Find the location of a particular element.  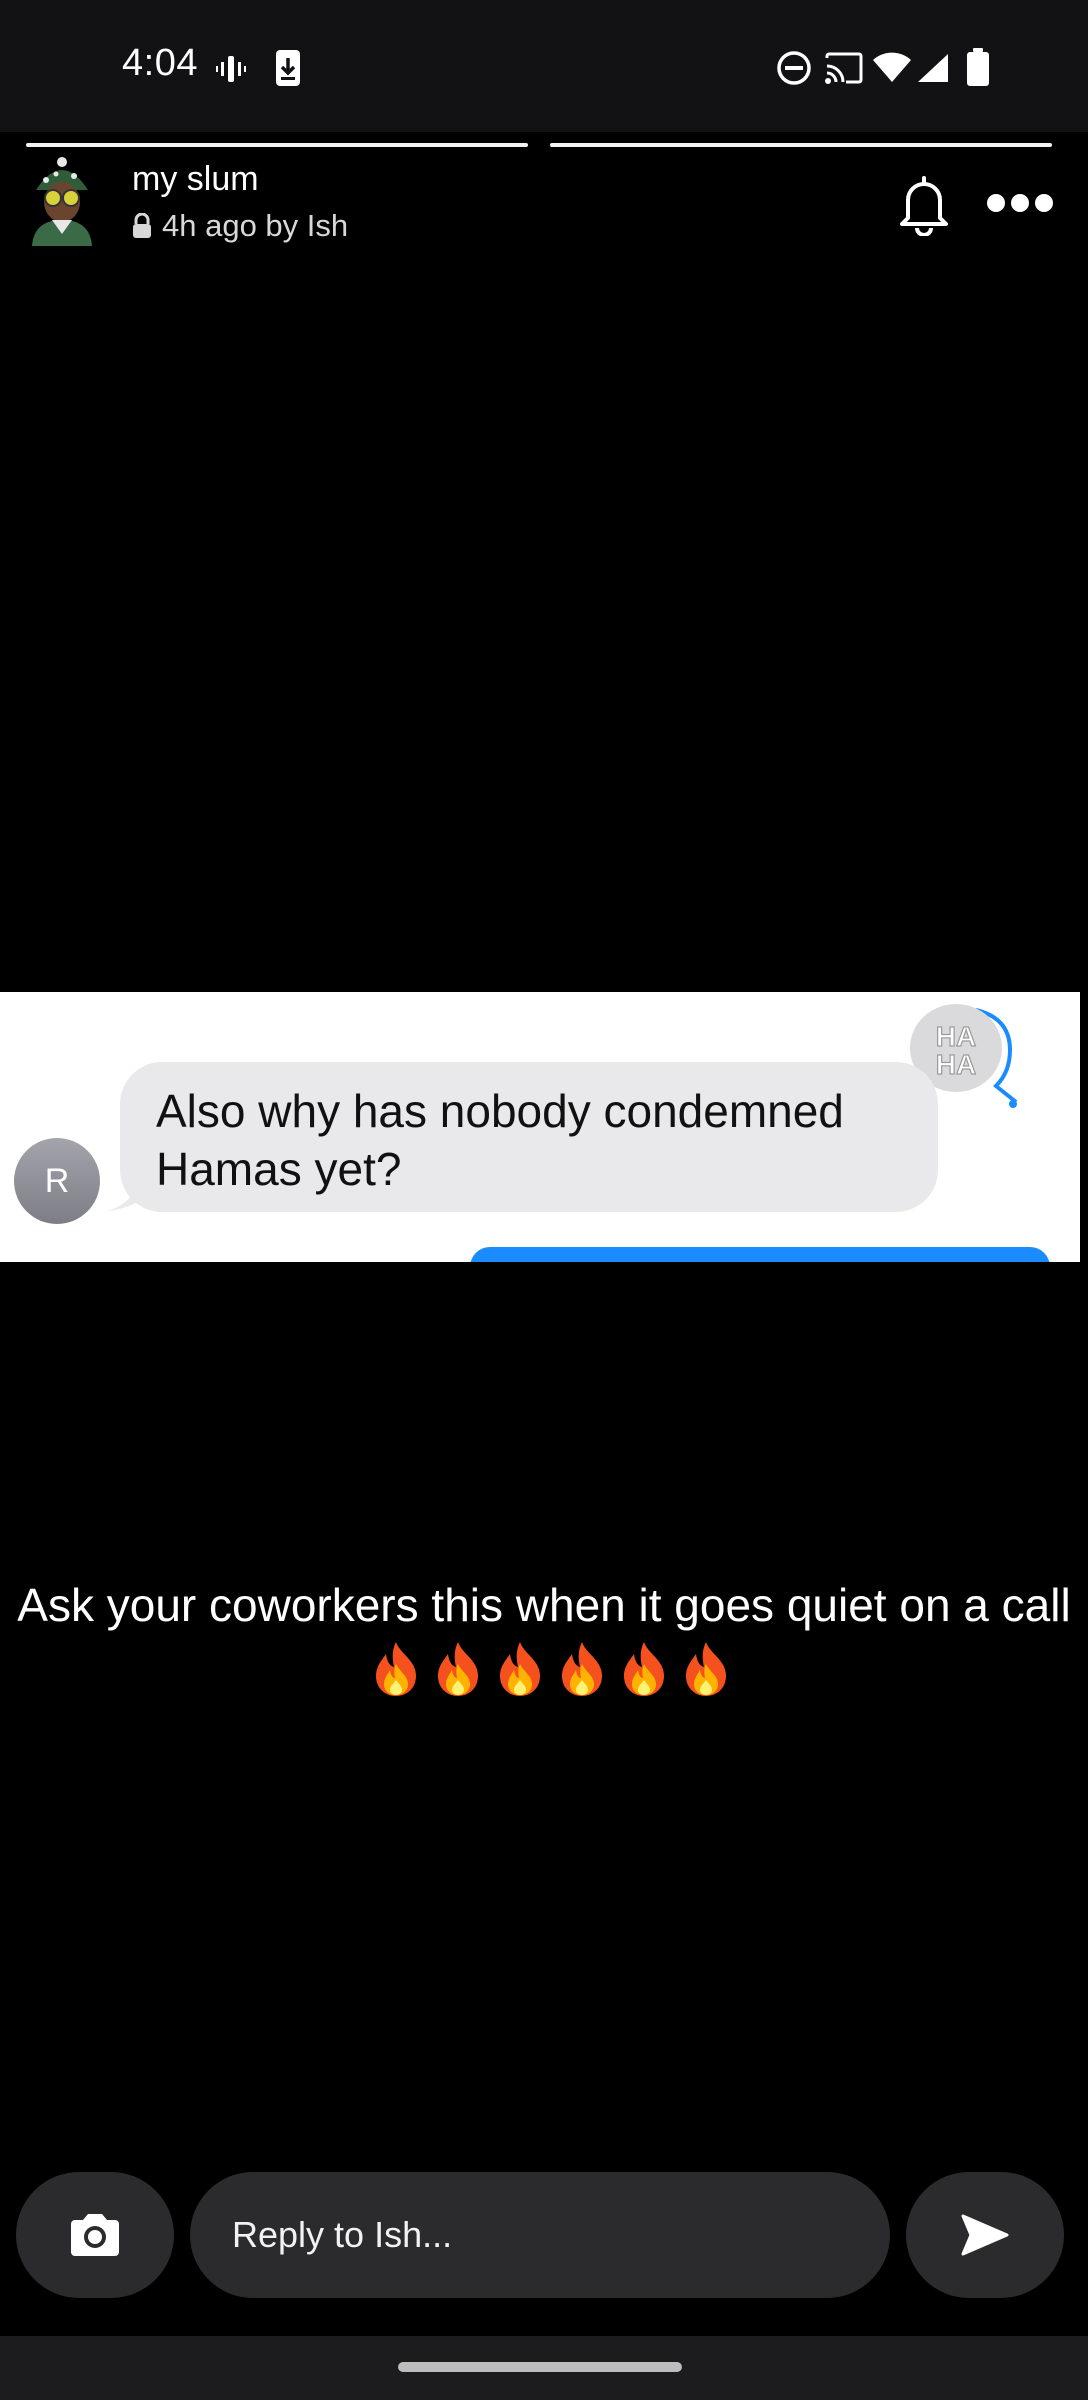

contact-avatar: R is located at coordinates (57, 1181).